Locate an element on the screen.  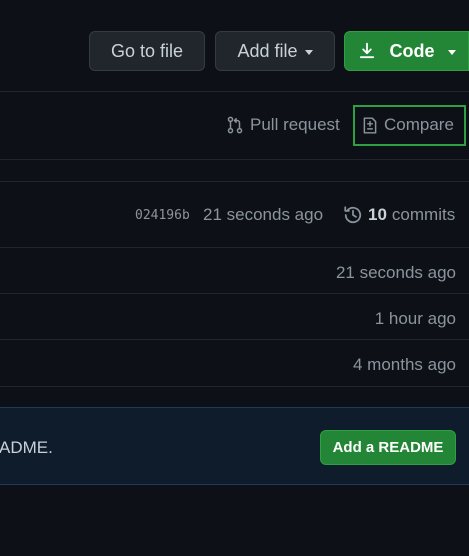
code-button: Code is located at coordinates (406, 51).